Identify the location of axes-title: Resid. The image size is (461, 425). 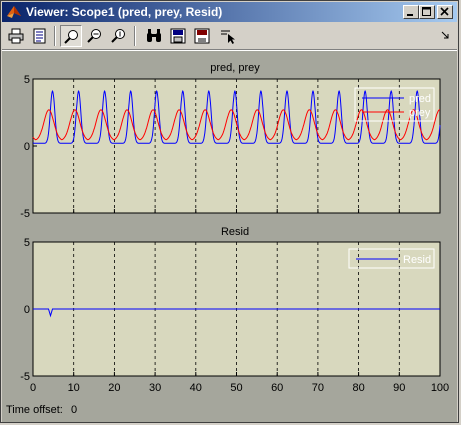
(235, 232).